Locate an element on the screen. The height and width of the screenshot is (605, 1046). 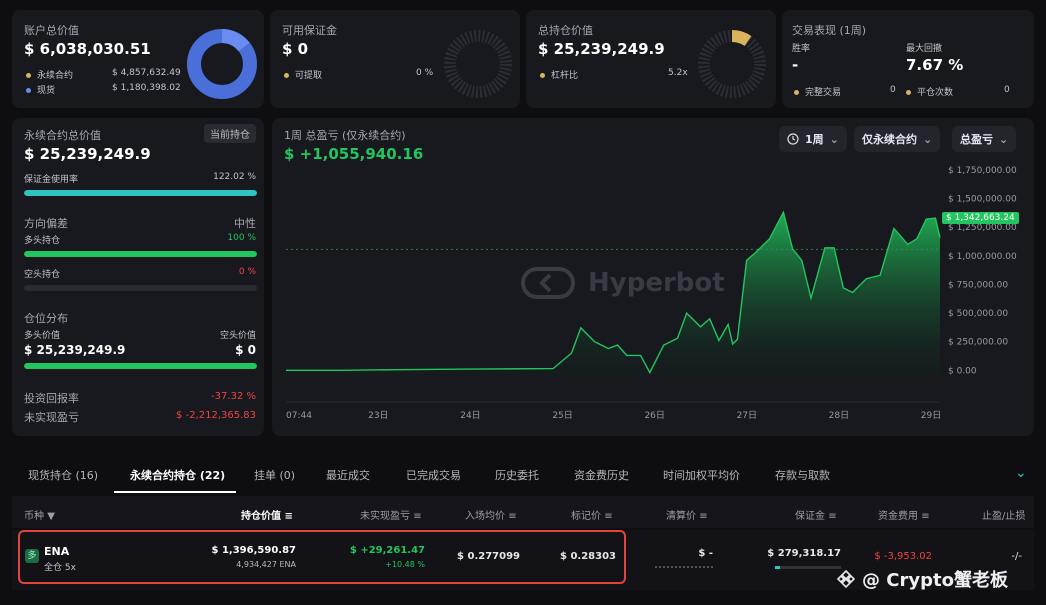
coin-icon: 多 is located at coordinates (32, 556).